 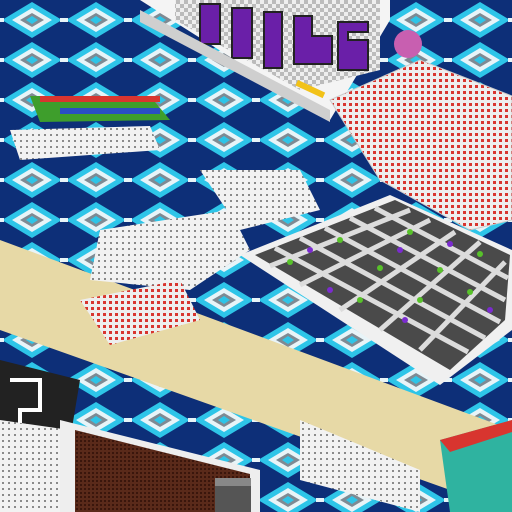 What do you see at coordinates (100, 99) in the screenshot?
I see `red-seat-row` at bounding box center [100, 99].